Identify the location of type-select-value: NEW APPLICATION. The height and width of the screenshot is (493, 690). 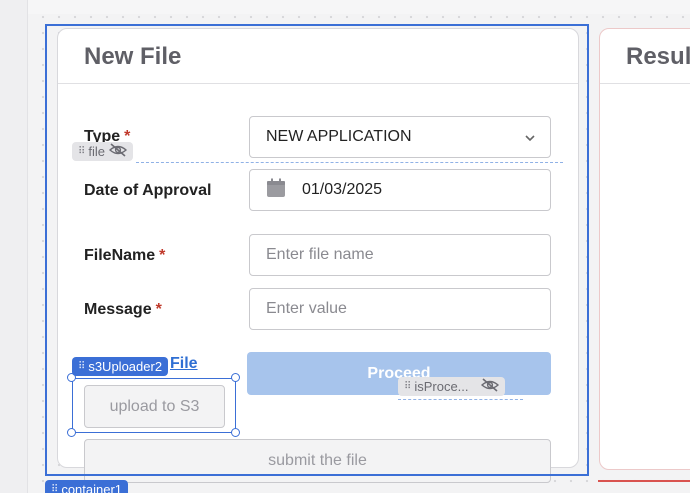
(339, 136).